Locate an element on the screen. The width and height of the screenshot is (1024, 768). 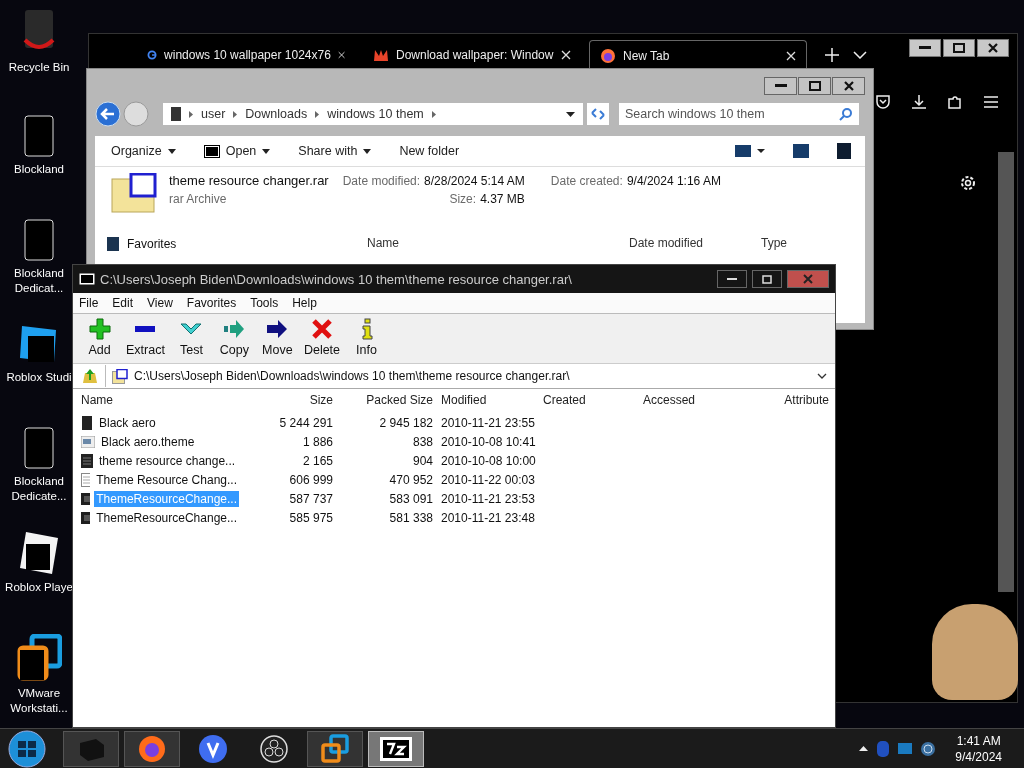
document-icon is located at coordinates (86, 479).